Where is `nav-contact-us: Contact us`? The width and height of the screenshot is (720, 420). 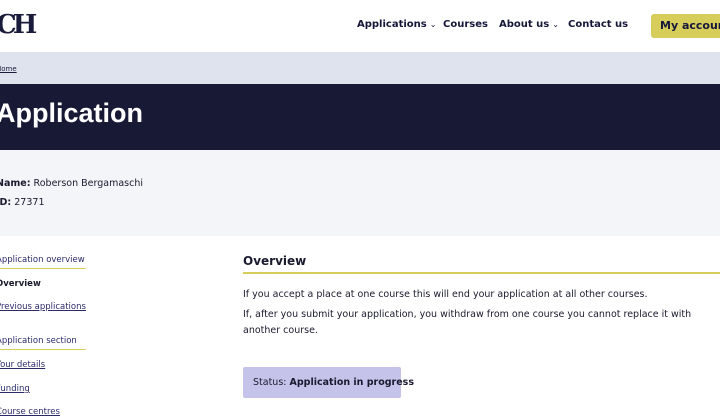 nav-contact-us: Contact us is located at coordinates (598, 24).